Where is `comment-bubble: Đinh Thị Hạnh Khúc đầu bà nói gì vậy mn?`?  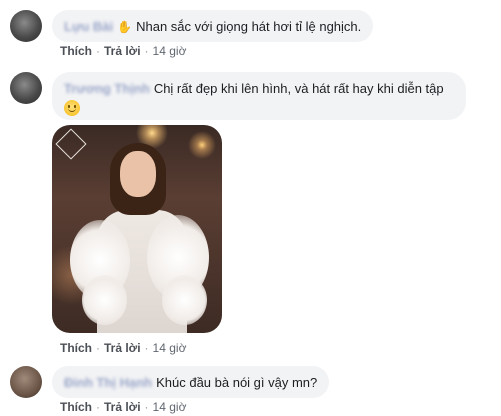
comment-bubble: Đinh Thị Hạnh Khúc đầu bà nói gì vậy mn? is located at coordinates (191, 382).